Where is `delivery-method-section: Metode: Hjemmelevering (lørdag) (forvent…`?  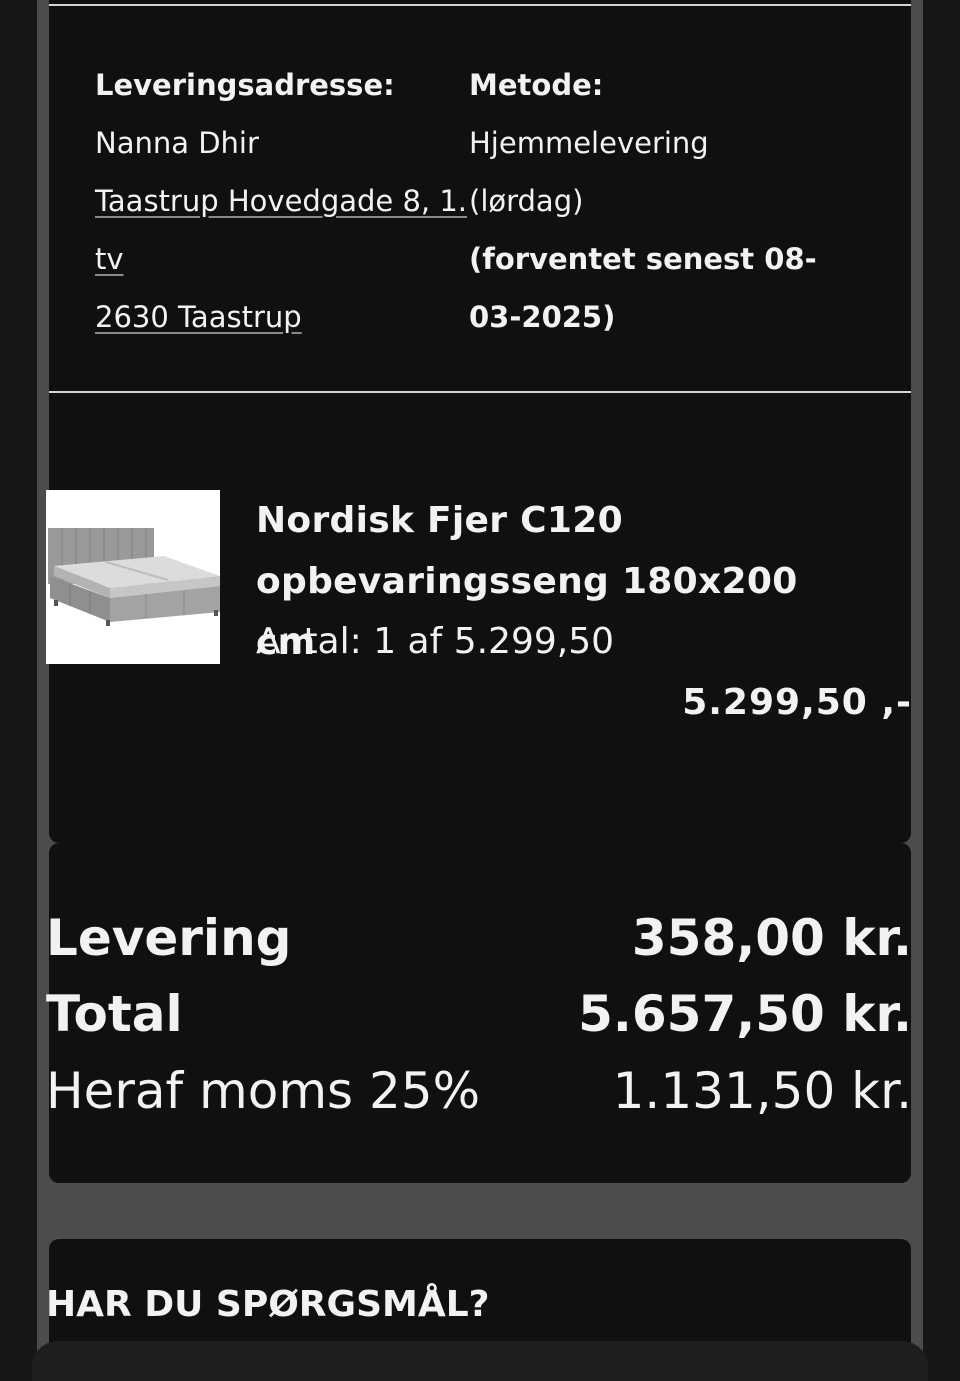
delivery-method-section: Metode: Hjemmelevering (lørdag) (forvent… is located at coordinates (669, 201).